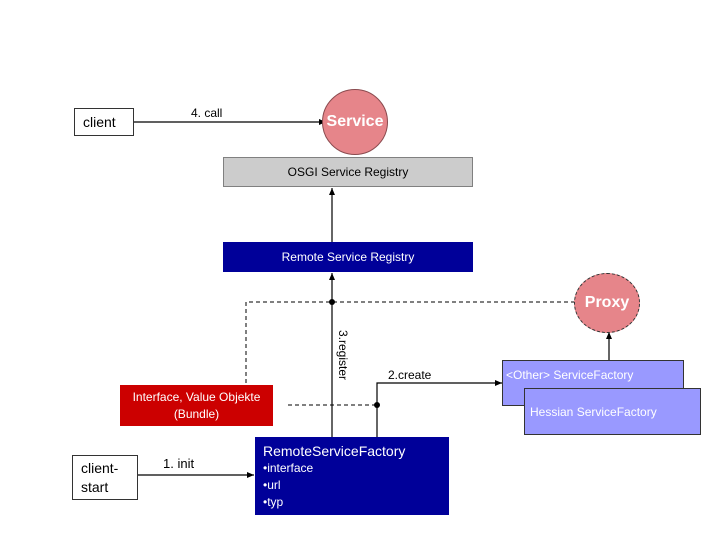 The image size is (720, 540). What do you see at coordinates (100, 467) in the screenshot?
I see `client-start-line1: client-` at bounding box center [100, 467].